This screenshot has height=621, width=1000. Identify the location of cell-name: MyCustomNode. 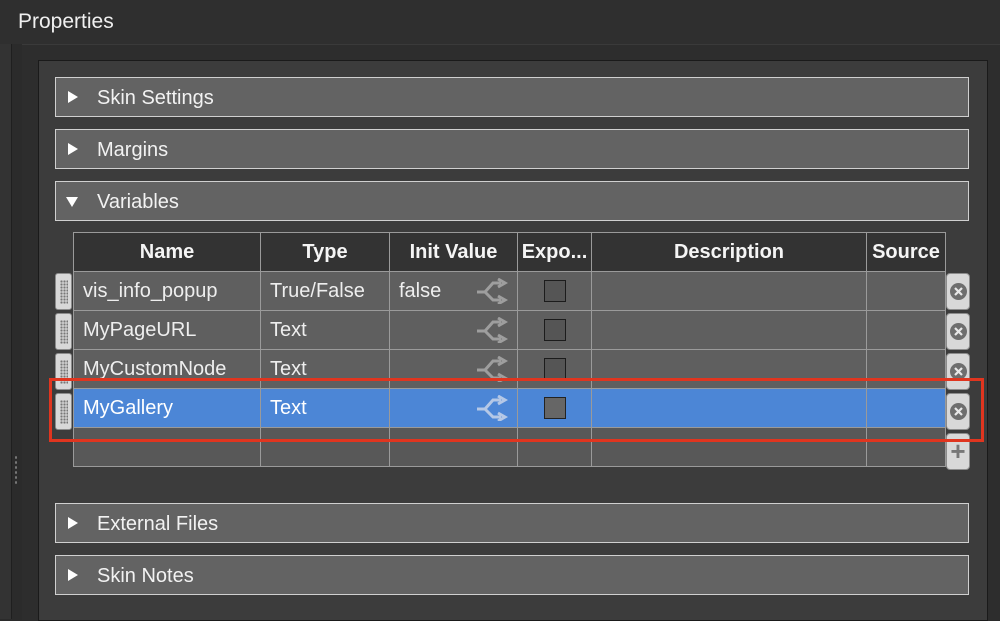
(167, 369).